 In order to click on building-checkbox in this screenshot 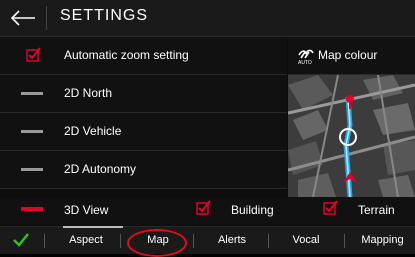, I will do `click(204, 210)`.